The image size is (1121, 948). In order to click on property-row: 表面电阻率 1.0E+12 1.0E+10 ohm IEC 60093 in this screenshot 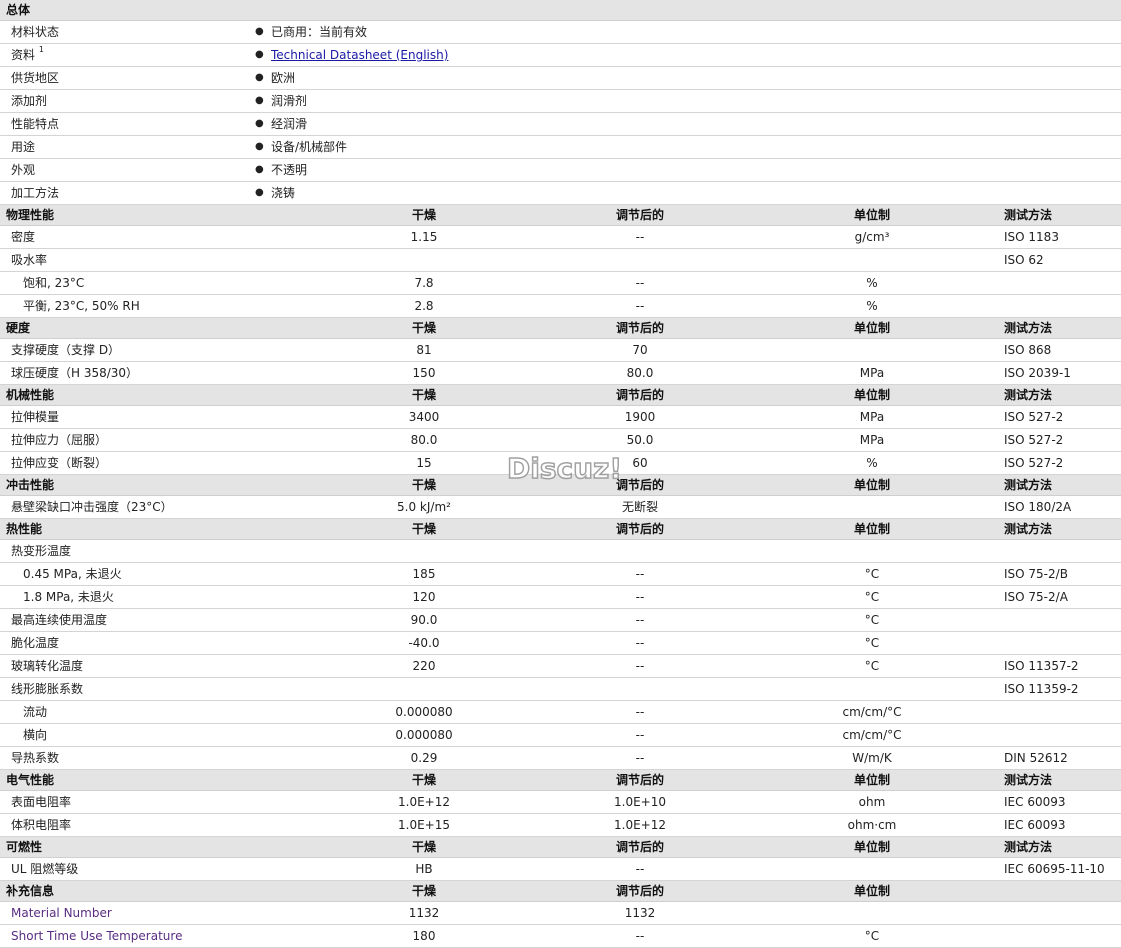, I will do `click(560, 802)`.